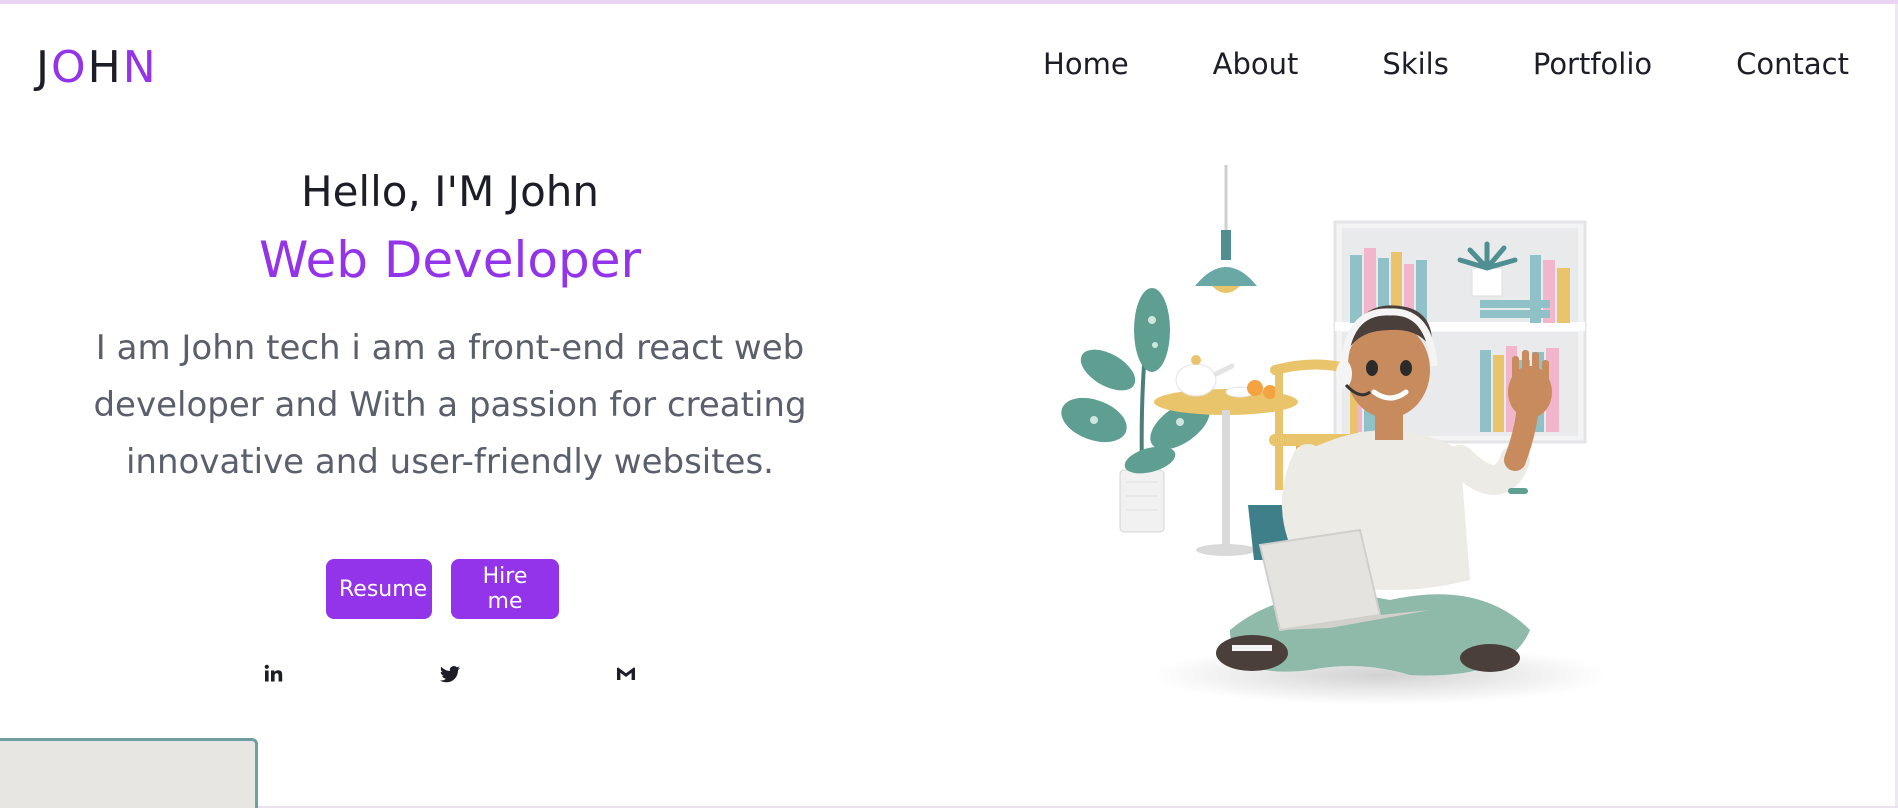  What do you see at coordinates (140, 67) in the screenshot?
I see `logo-letter-n: N` at bounding box center [140, 67].